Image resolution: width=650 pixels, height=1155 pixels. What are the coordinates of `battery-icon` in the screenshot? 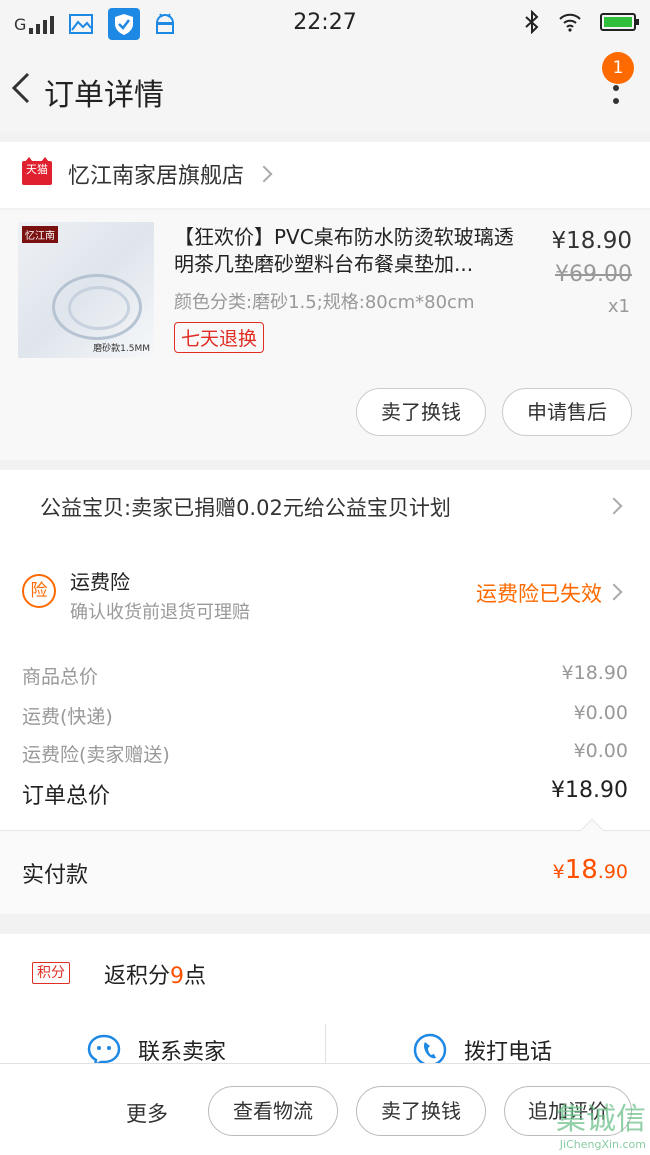 It's located at (619, 22).